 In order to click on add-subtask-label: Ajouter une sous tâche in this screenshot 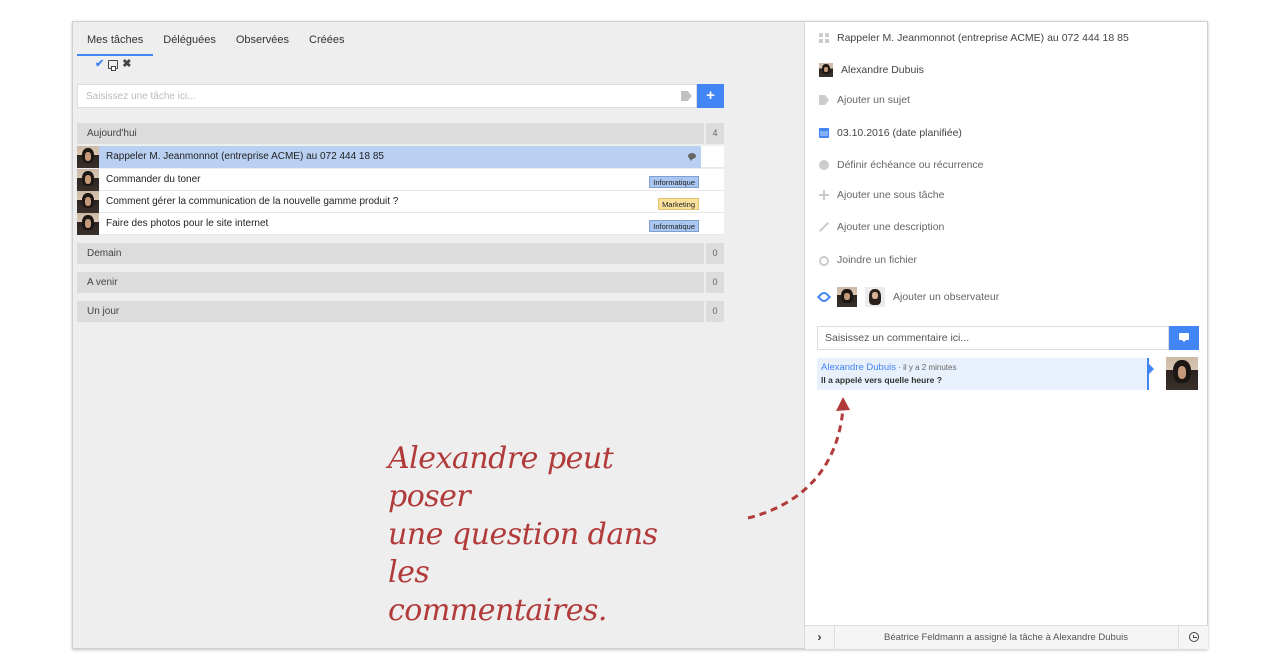, I will do `click(891, 195)`.